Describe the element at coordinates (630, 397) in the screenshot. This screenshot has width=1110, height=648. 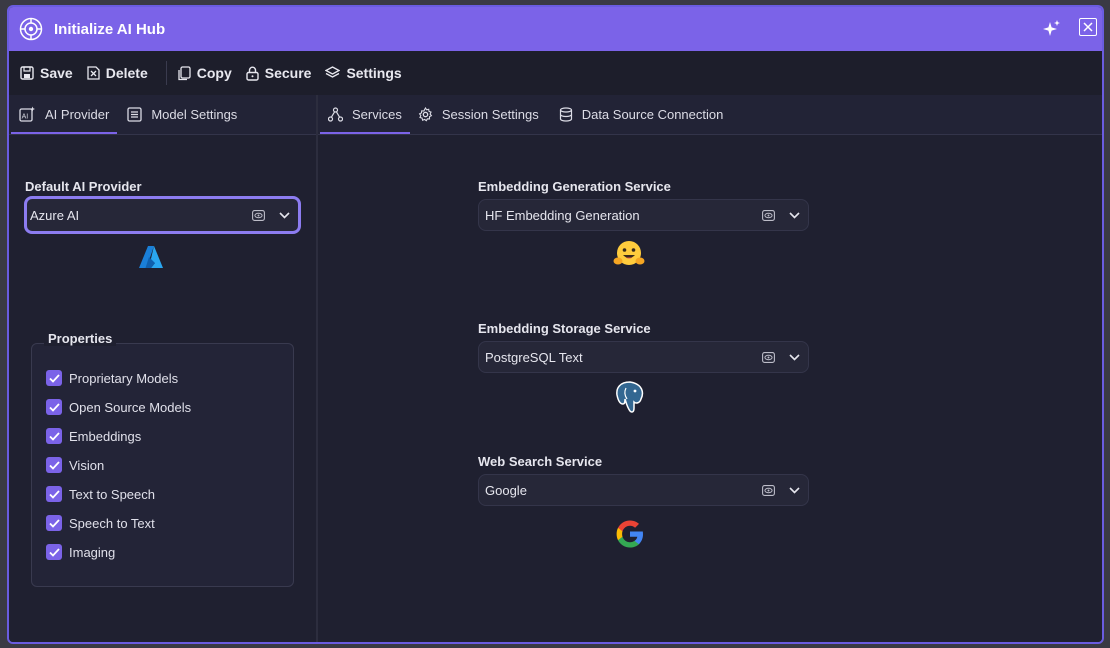
I see `postgresql-logo` at that location.